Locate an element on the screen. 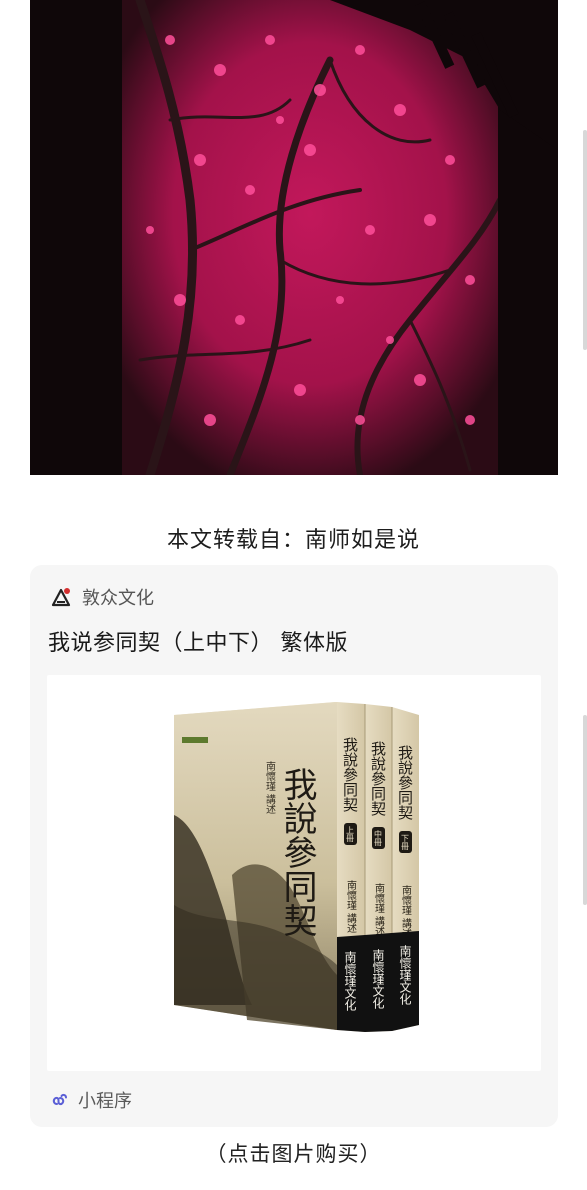  book-front-author: 南懷瑾 講述 is located at coordinates (270, 787).